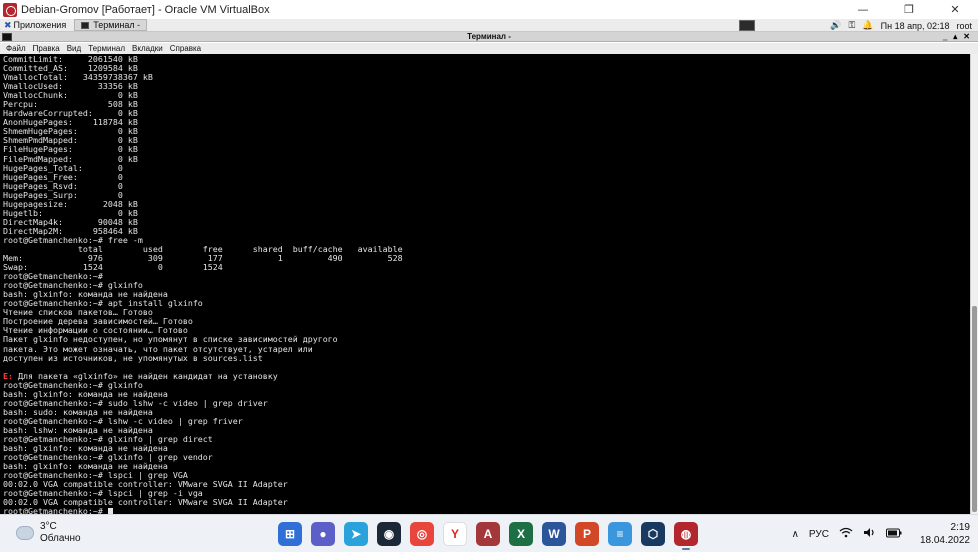 The height and width of the screenshot is (552, 978). What do you see at coordinates (356, 534) in the screenshot?
I see `telegram-icon: ➤` at bounding box center [356, 534].